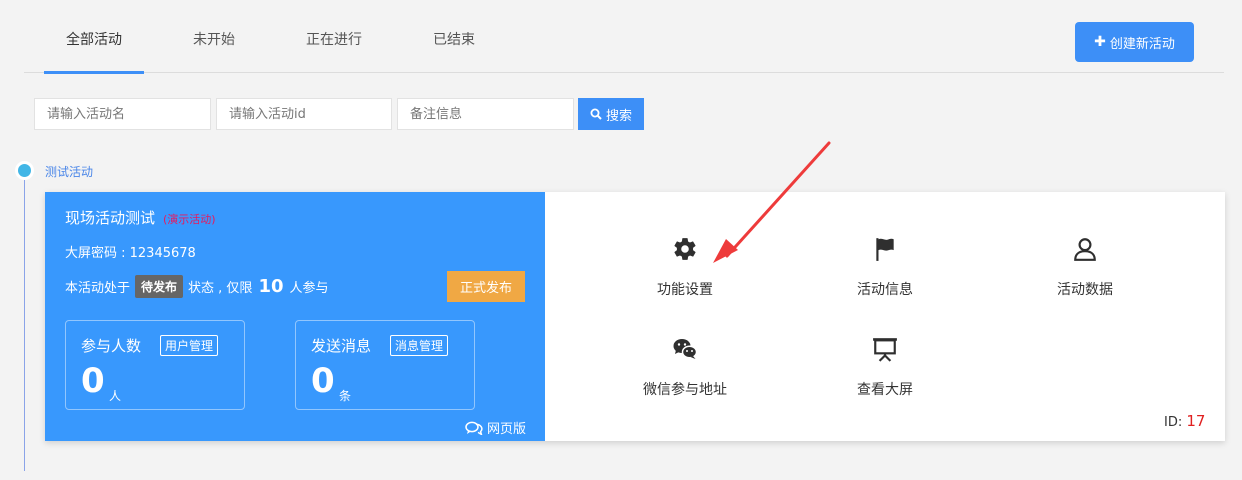 The width and height of the screenshot is (1242, 480). I want to click on status-line: 本活动处于 待发布 状态 , 仅限 10 人参与, so click(197, 286).